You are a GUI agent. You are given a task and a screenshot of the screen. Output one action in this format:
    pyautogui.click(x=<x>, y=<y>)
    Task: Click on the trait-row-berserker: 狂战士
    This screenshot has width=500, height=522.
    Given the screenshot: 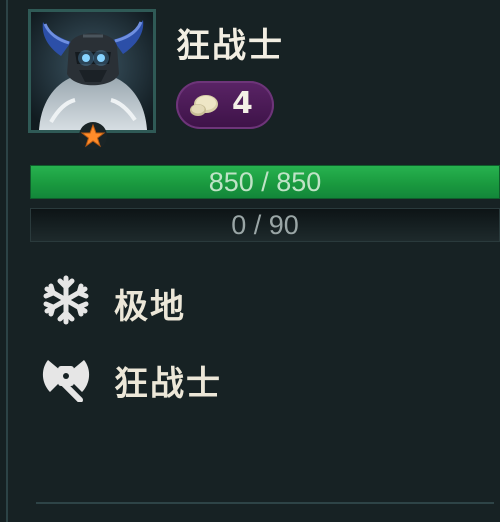 What is the action you would take?
    pyautogui.click(x=186, y=378)
    